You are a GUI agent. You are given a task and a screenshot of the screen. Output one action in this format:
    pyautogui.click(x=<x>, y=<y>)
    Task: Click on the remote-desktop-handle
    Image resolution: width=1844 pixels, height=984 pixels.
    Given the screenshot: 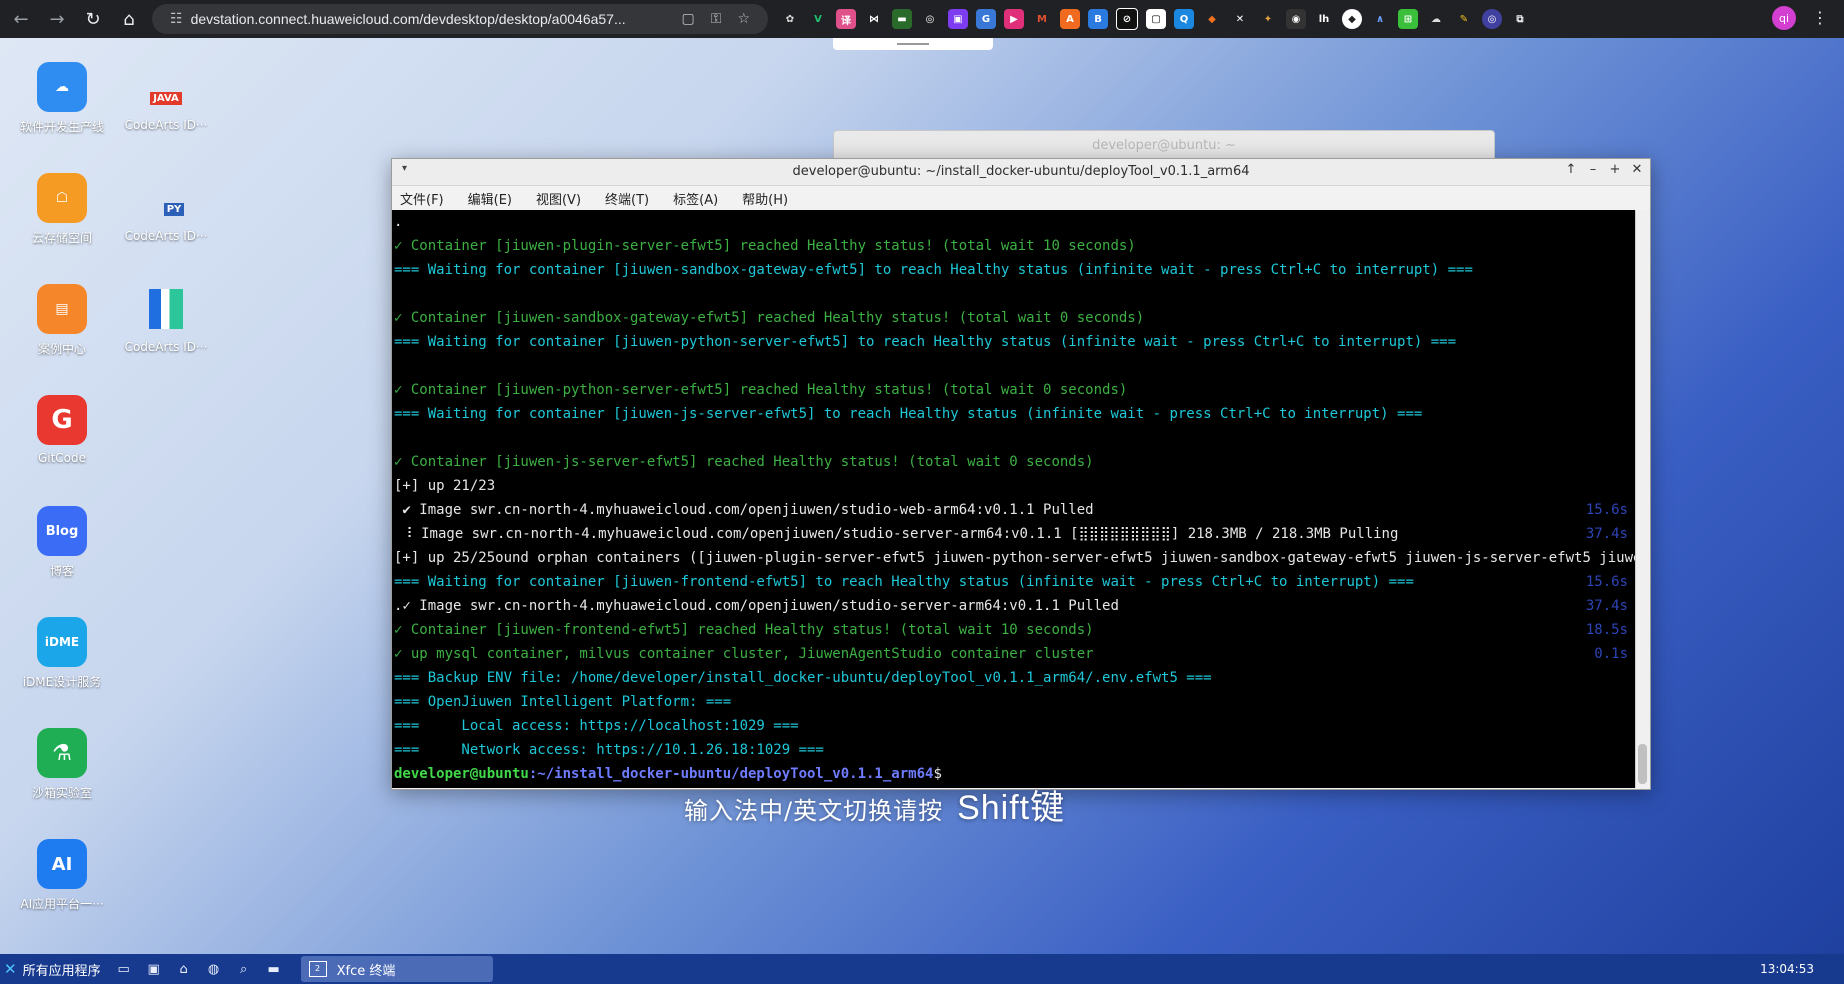 What is the action you would take?
    pyautogui.click(x=913, y=44)
    